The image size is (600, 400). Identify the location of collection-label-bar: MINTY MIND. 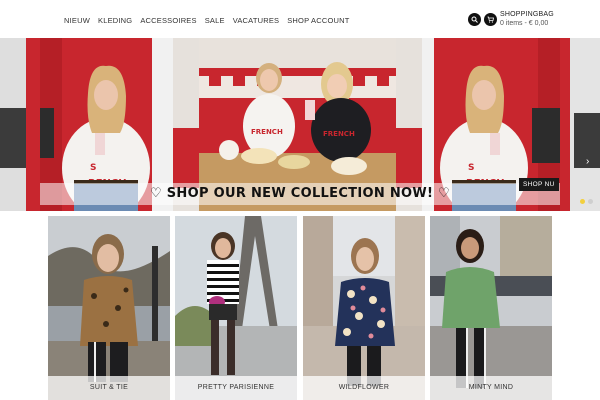
(491, 388).